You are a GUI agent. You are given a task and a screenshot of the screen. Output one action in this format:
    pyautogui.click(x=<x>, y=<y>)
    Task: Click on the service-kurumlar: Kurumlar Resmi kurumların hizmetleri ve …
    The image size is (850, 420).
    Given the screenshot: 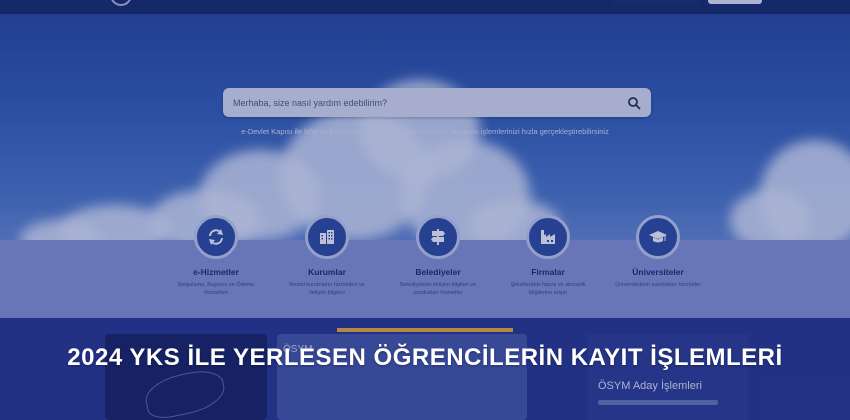 What is the action you would take?
    pyautogui.click(x=327, y=256)
    